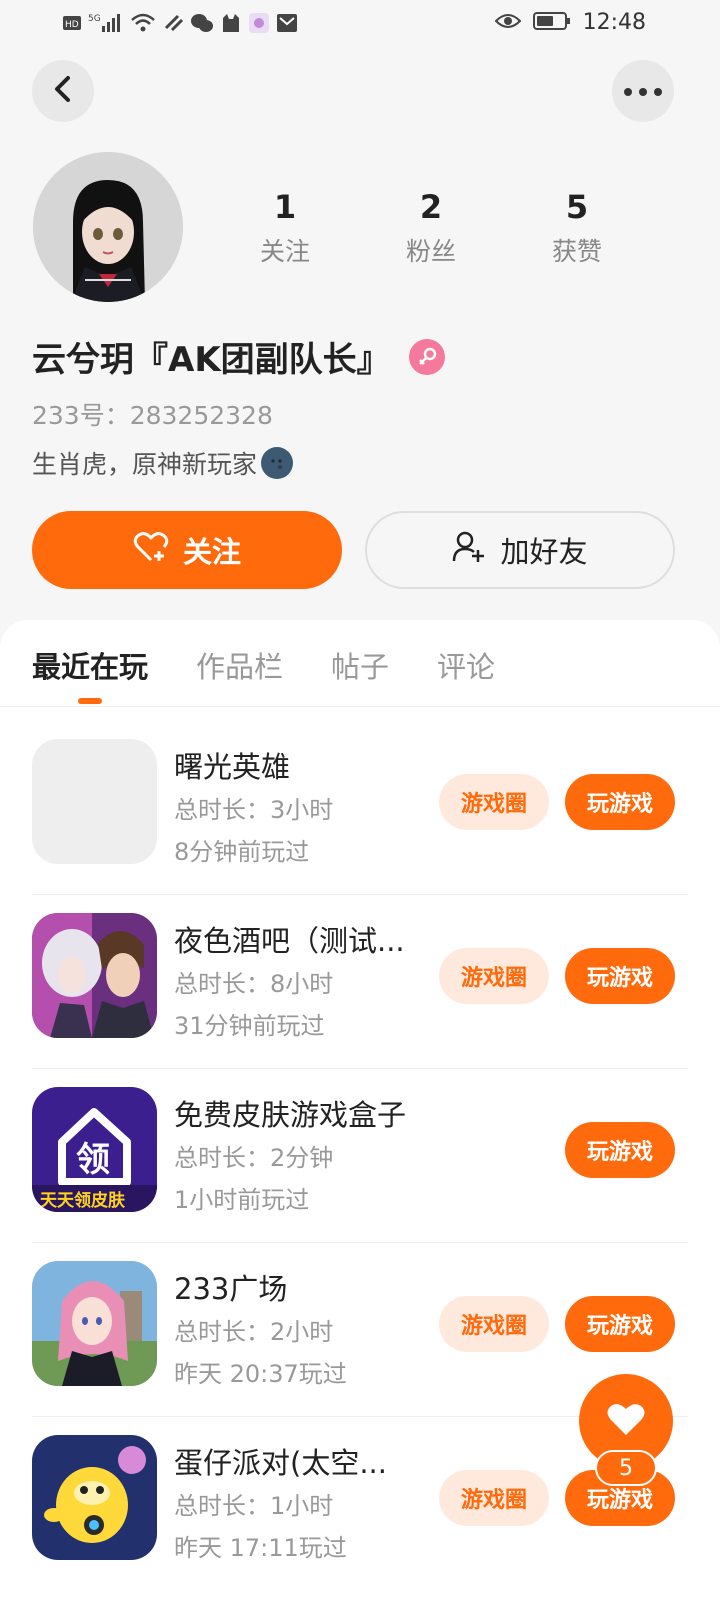  What do you see at coordinates (360, 706) in the screenshot?
I see `tabs-divider` at bounding box center [360, 706].